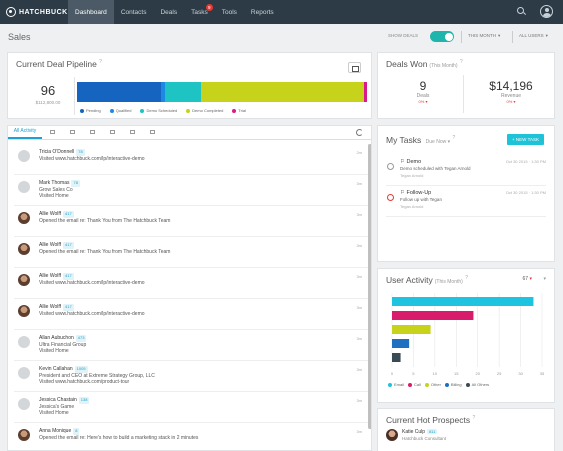 The image size is (563, 451). I want to click on nav-tools: Tools, so click(229, 12).